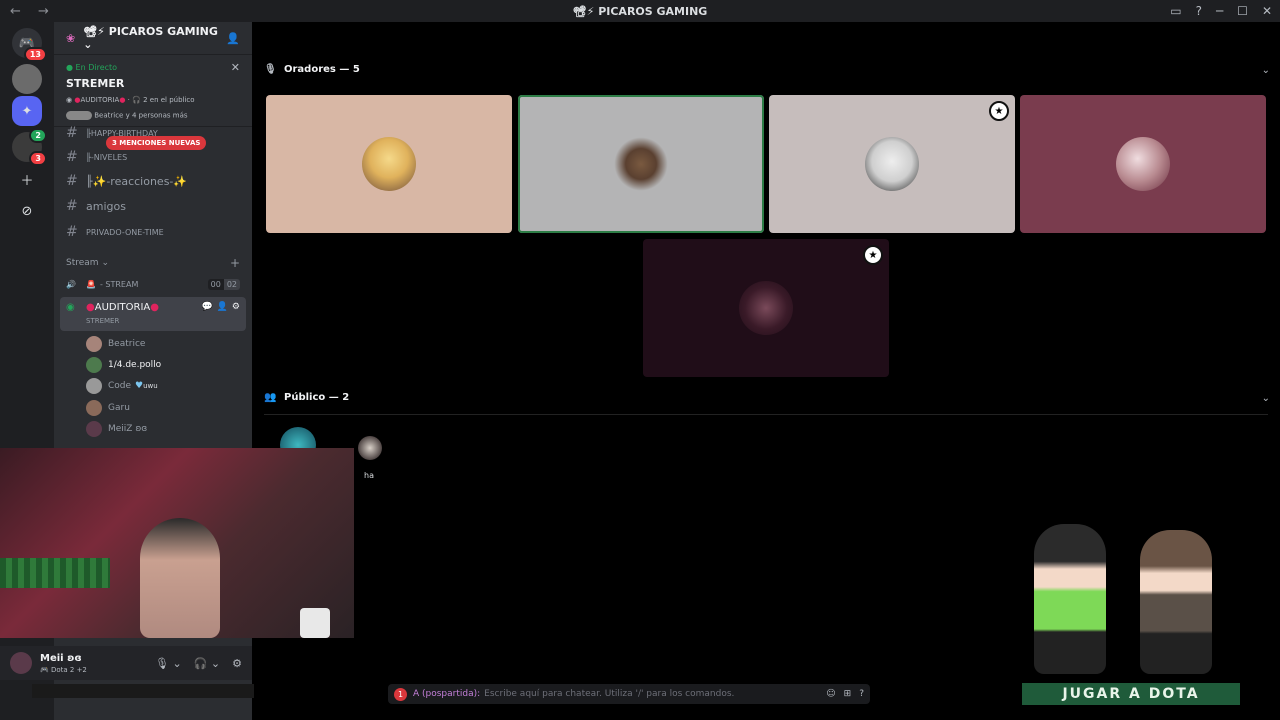 This screenshot has width=1280, height=720. What do you see at coordinates (27, 111) in the screenshot?
I see `server-active-icon: ✦` at bounding box center [27, 111].